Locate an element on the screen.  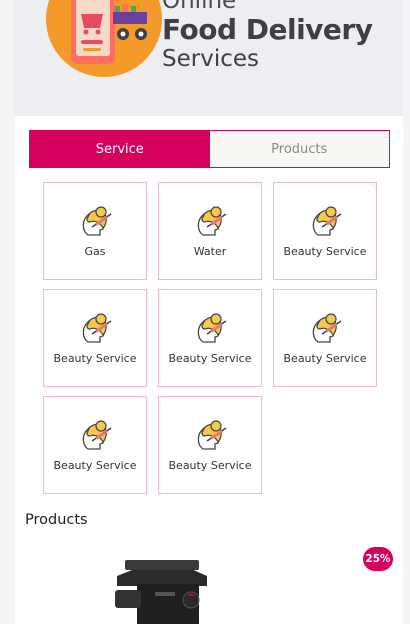
product-card: 25% is located at coordinates (209, 581).